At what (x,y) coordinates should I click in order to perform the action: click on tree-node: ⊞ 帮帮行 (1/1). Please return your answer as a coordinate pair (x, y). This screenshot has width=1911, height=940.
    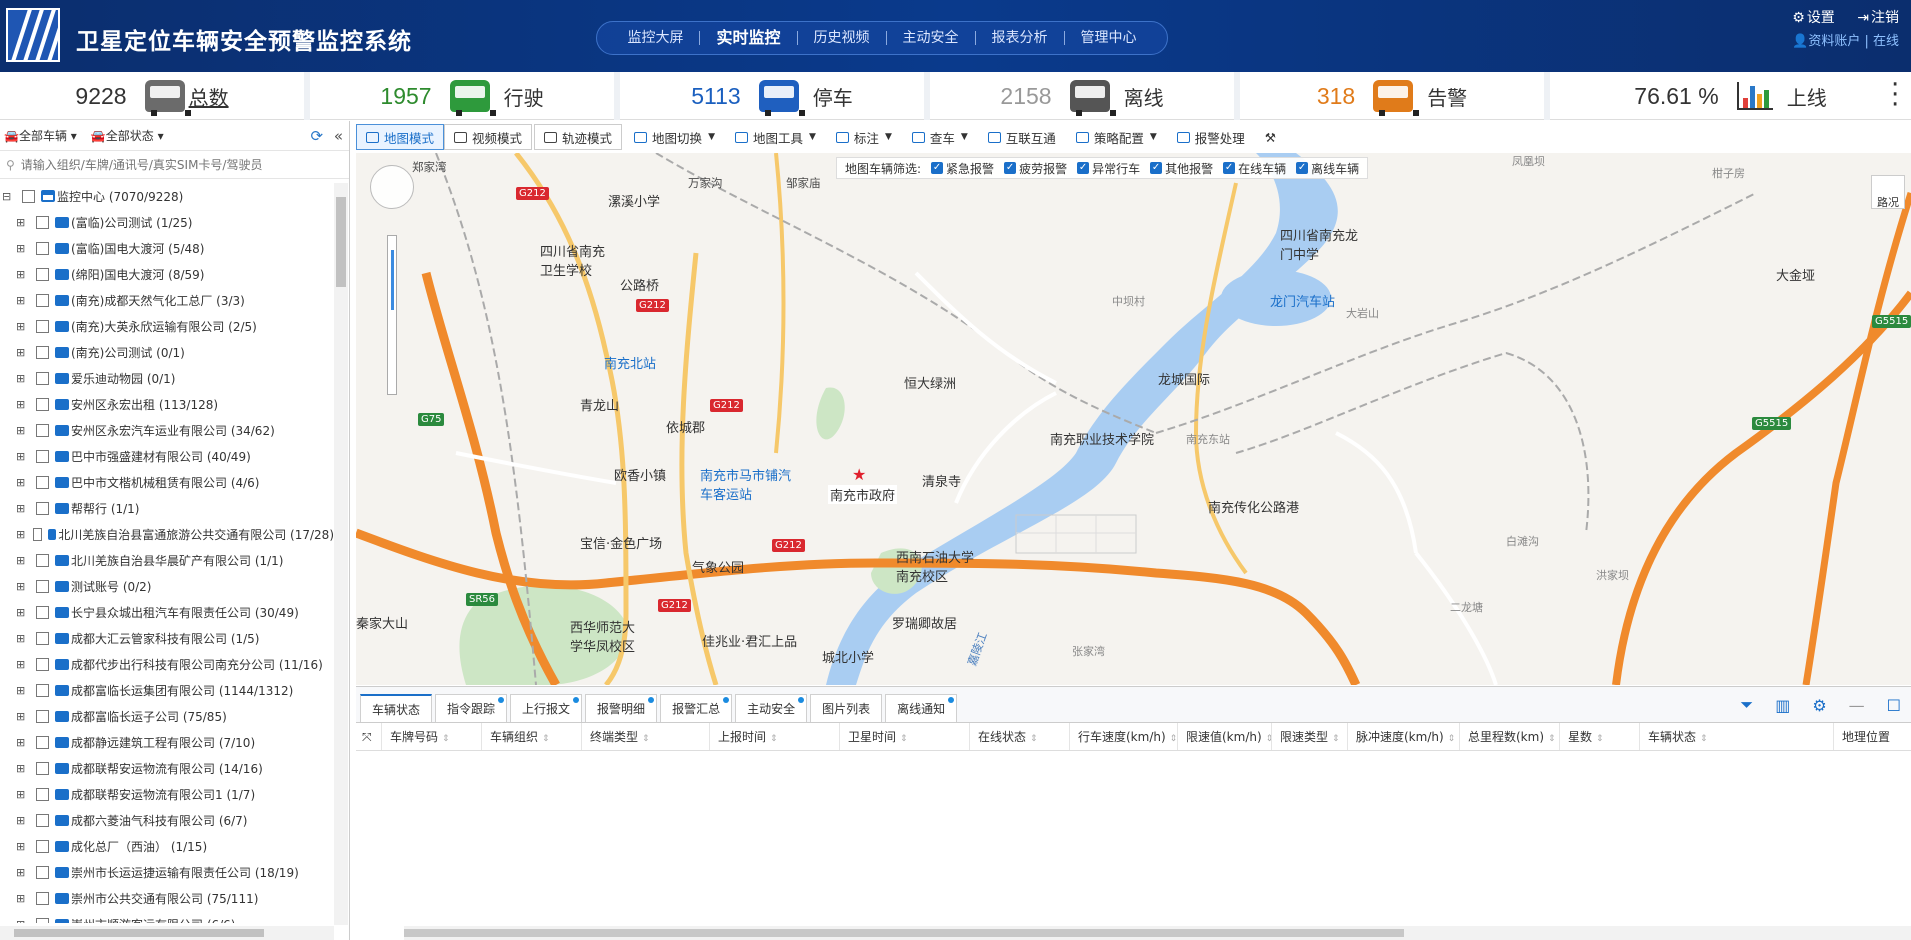
    Looking at the image, I should click on (167, 508).